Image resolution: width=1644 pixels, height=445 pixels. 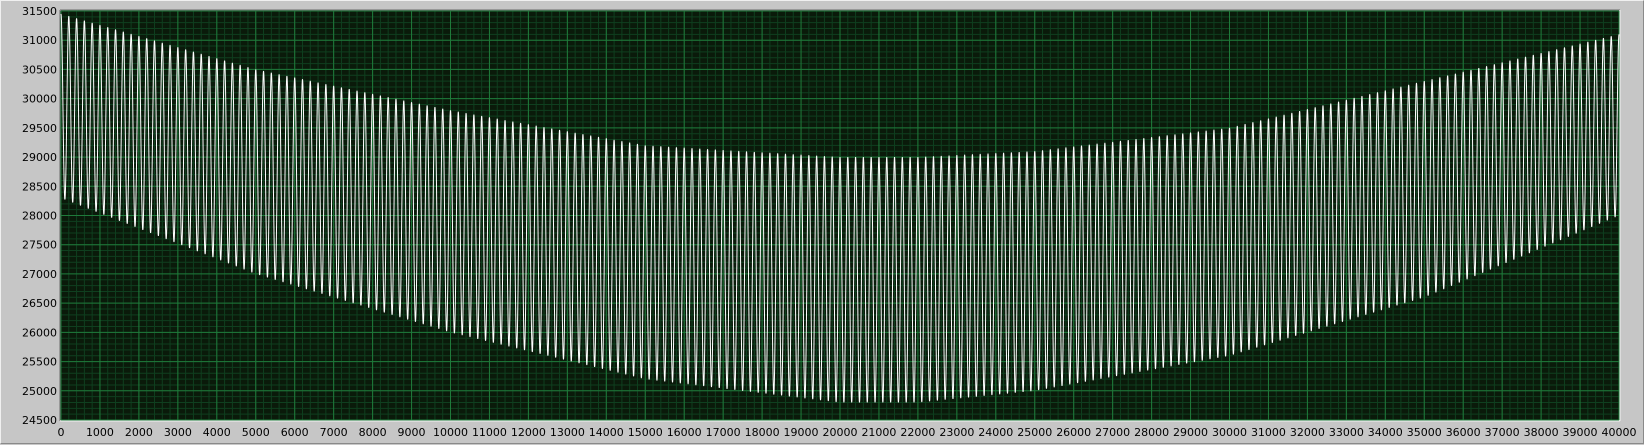 What do you see at coordinates (39, 274) in the screenshot?
I see `y-tick-label: 27000` at bounding box center [39, 274].